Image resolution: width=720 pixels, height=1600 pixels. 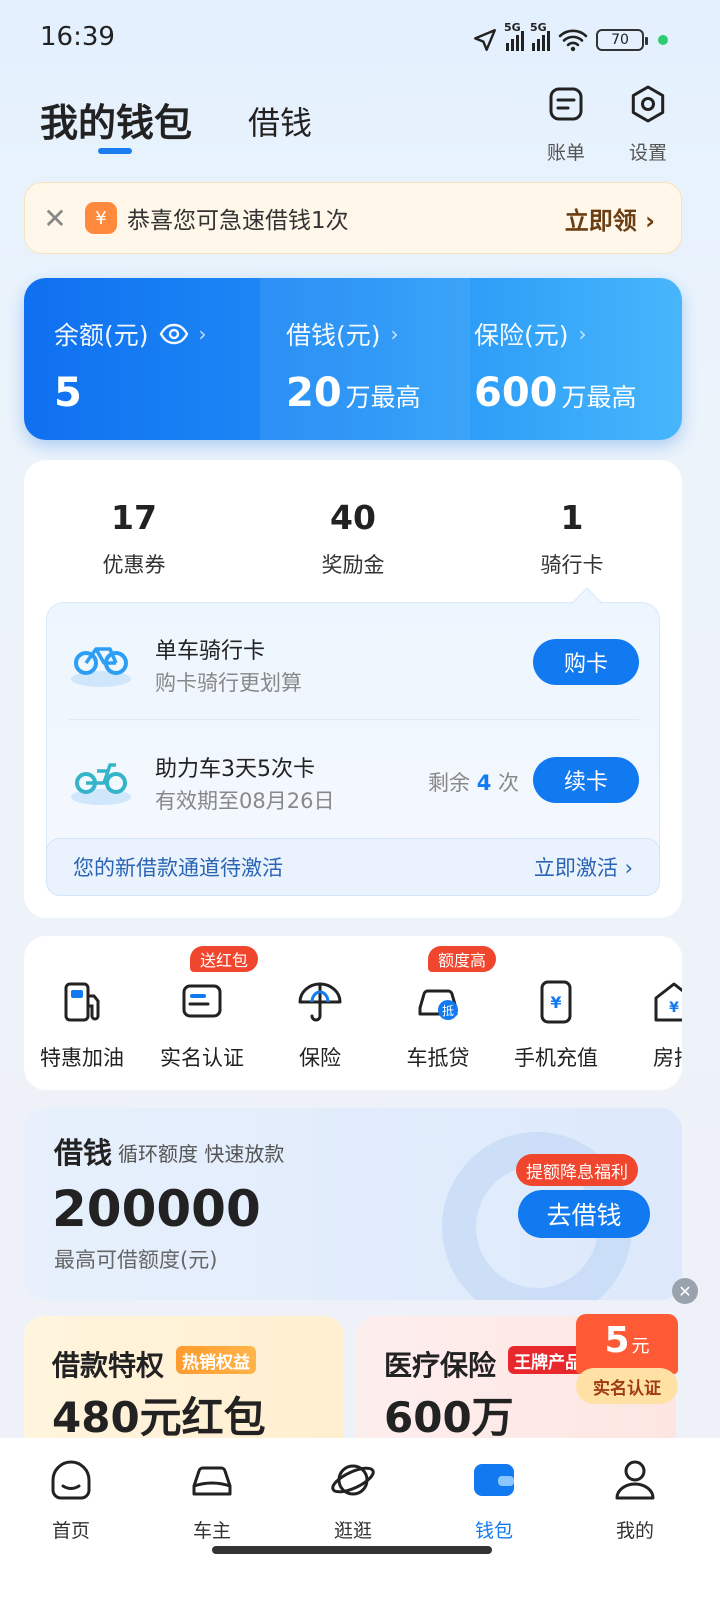 What do you see at coordinates (494, 1480) in the screenshot?
I see `wallet-icon` at bounding box center [494, 1480].